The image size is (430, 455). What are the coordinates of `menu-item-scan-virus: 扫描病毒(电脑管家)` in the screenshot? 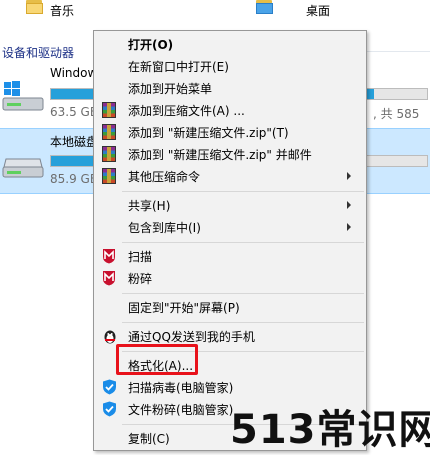 It's located at (230, 387).